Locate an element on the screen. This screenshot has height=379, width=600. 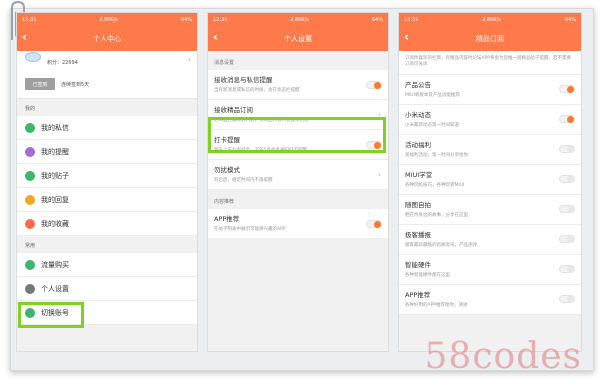
checkin-streak-text: 连续签到5天 is located at coordinates (75, 85).